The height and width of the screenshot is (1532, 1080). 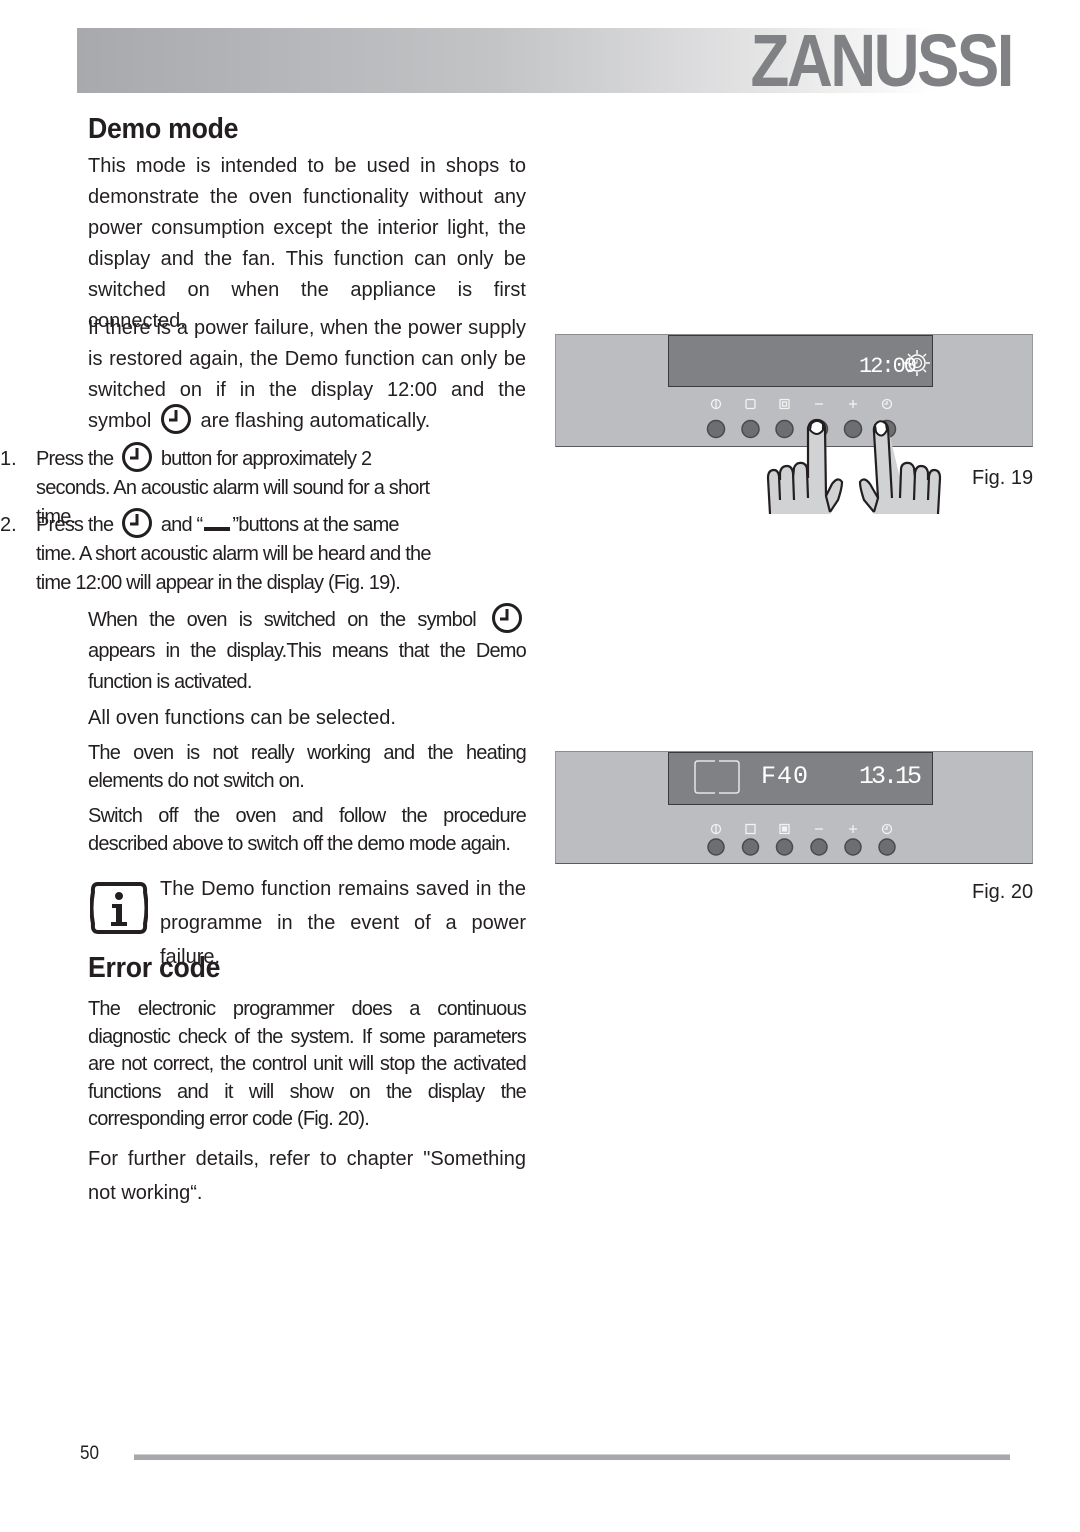 What do you see at coordinates (1003, 892) in the screenshot?
I see `fig20-label: Fig. 20` at bounding box center [1003, 892].